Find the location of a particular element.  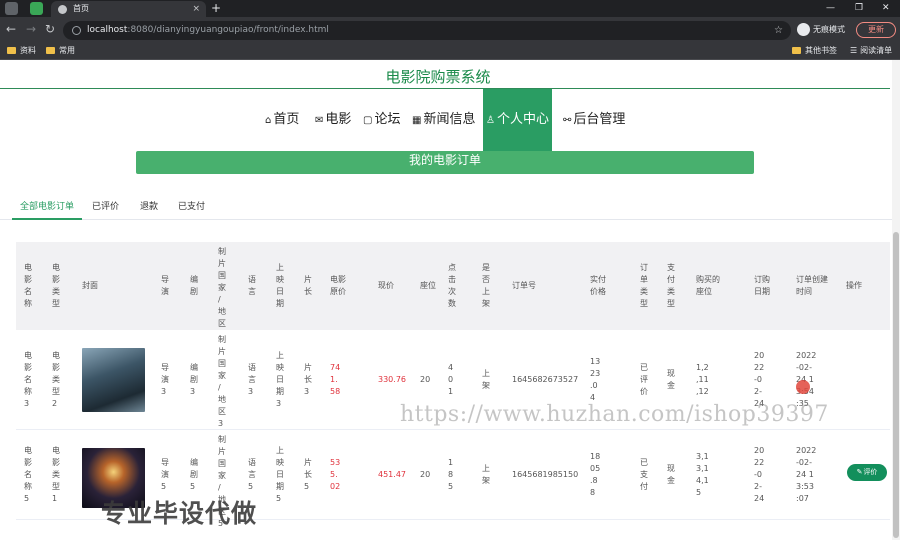

cell-name: 电 影 名 称 5 is located at coordinates (28, 474).